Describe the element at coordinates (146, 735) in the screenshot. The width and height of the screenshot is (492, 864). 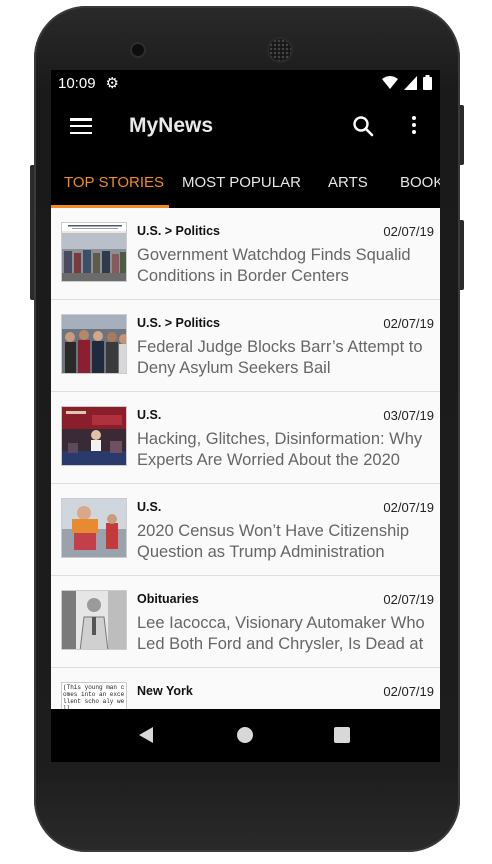
I see `back-icon` at that location.